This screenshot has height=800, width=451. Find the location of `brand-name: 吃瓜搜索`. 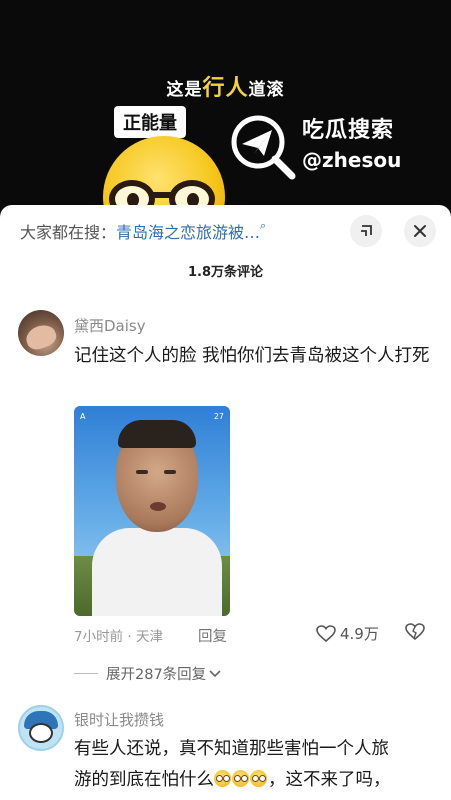

brand-name: 吃瓜搜索 is located at coordinates (348, 130).